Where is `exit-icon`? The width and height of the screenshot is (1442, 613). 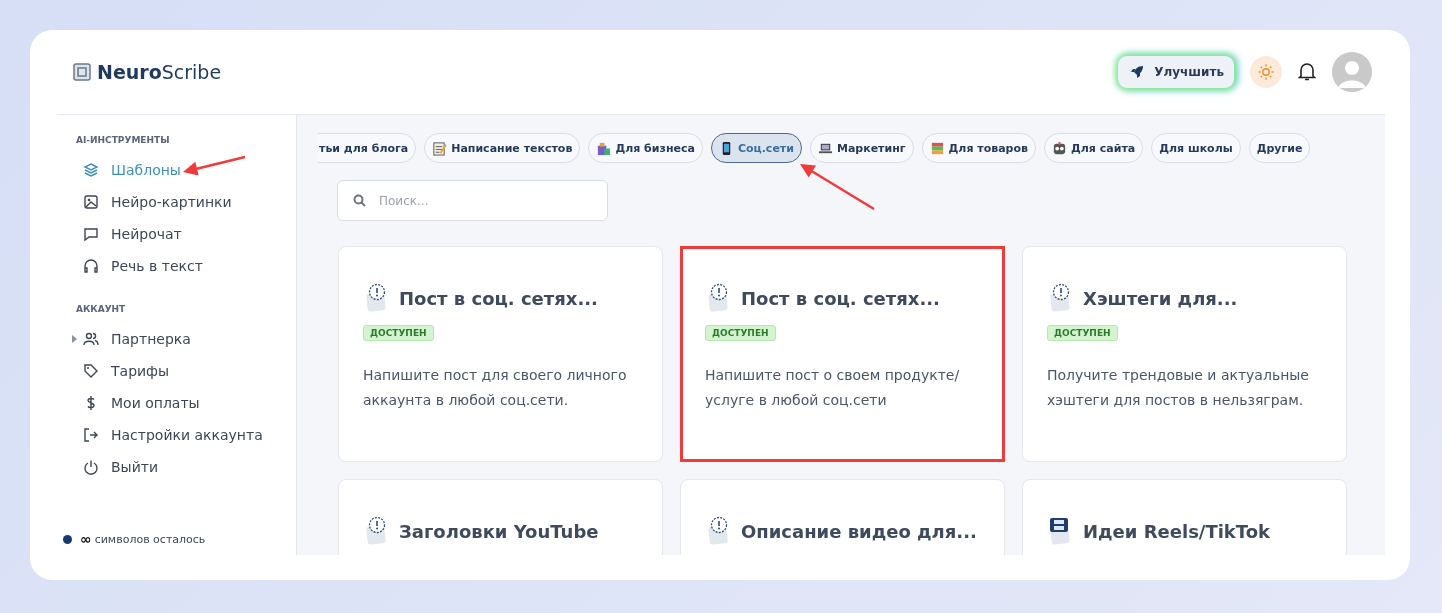 exit-icon is located at coordinates (91, 435).